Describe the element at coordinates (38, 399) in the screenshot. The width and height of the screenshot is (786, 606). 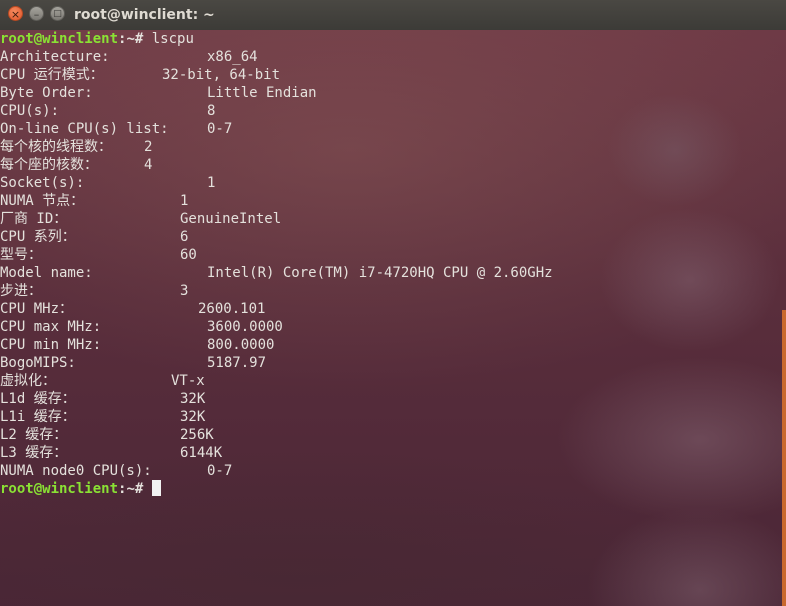
I see `field-label: L1d 缓存：` at that location.